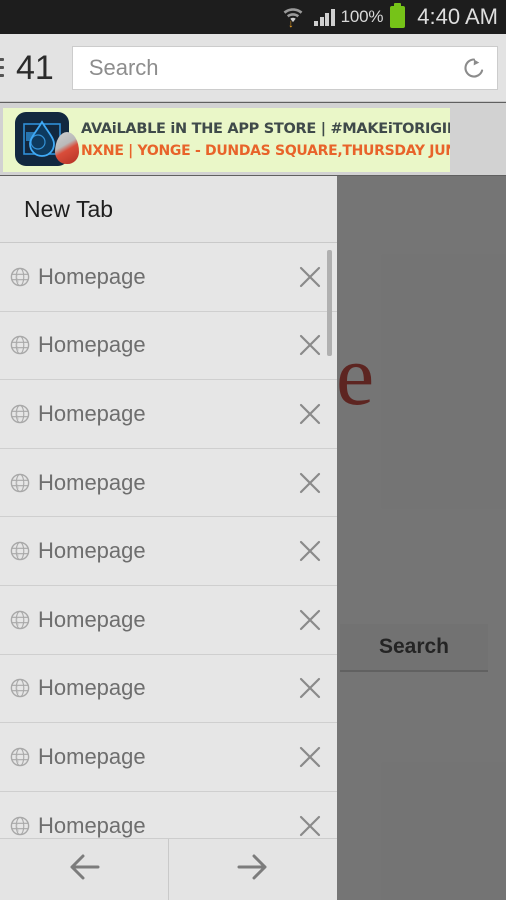 The height and width of the screenshot is (900, 506). Describe the element at coordinates (329, 303) in the screenshot. I see `drawer-scrollbar` at that location.